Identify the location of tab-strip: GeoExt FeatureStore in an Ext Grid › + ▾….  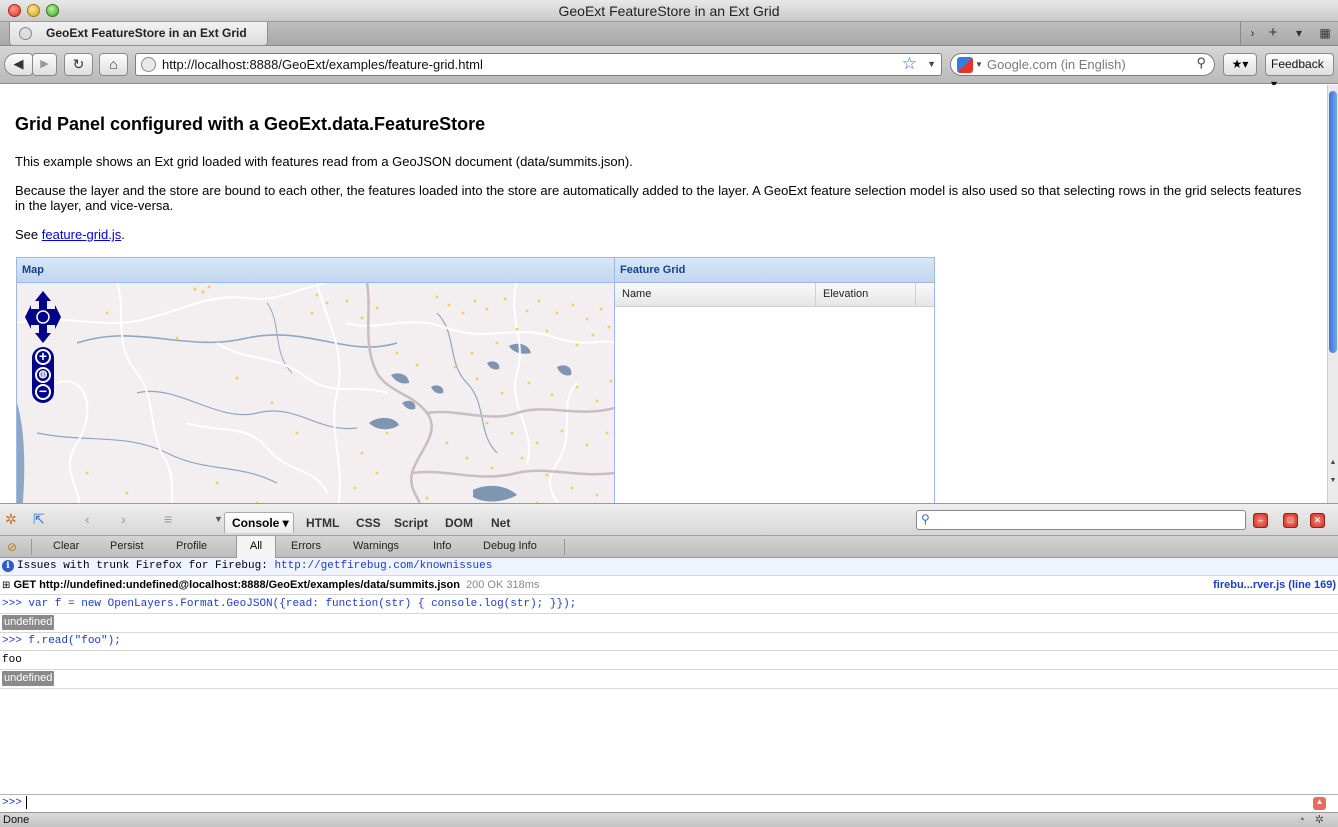
(669, 34).